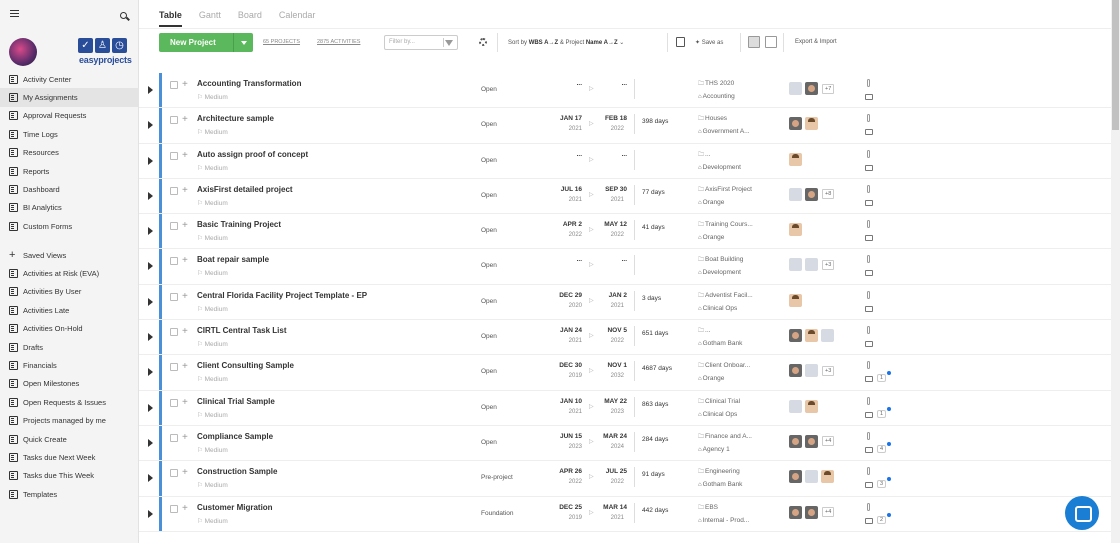 The width and height of the screenshot is (1120, 543). Describe the element at coordinates (561, 401) in the screenshot. I see `start-date: JAN 10` at that location.